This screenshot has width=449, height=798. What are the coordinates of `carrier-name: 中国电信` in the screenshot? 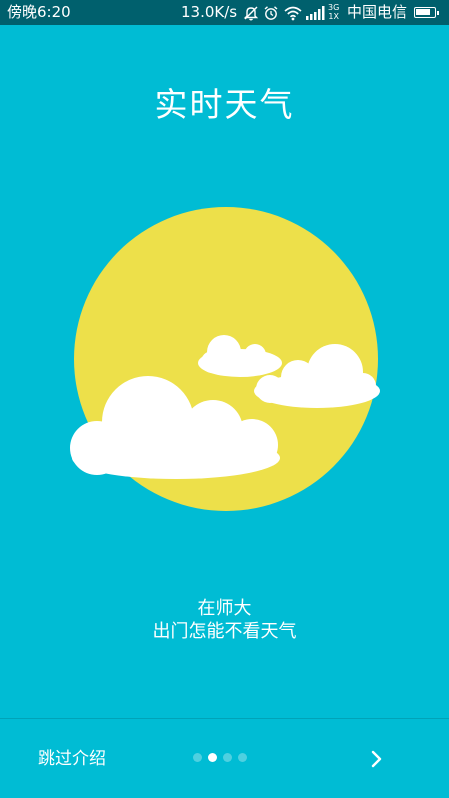 It's located at (377, 12).